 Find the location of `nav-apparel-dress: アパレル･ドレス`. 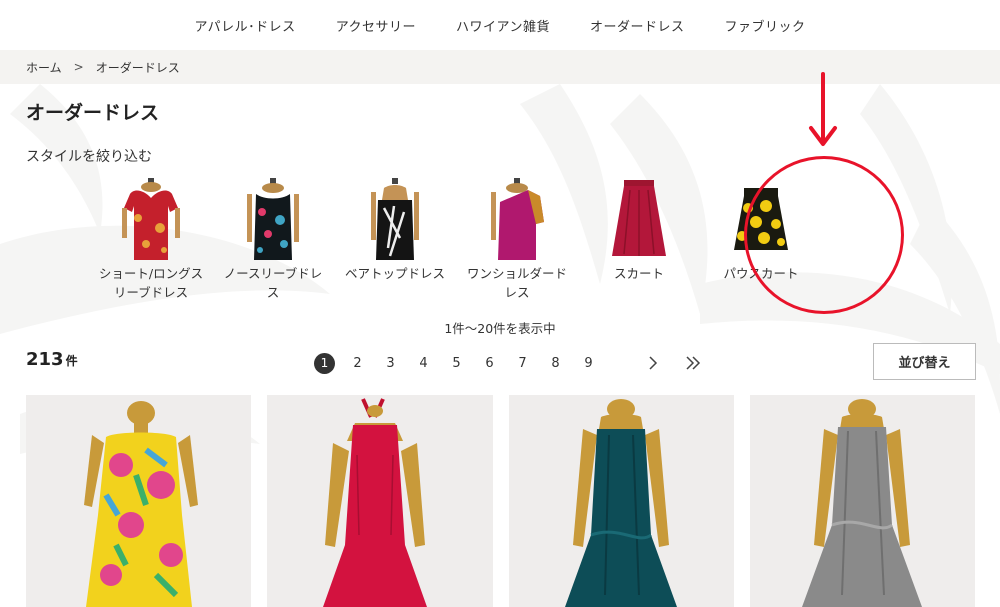

nav-apparel-dress: アパレル･ドレス is located at coordinates (244, 25).